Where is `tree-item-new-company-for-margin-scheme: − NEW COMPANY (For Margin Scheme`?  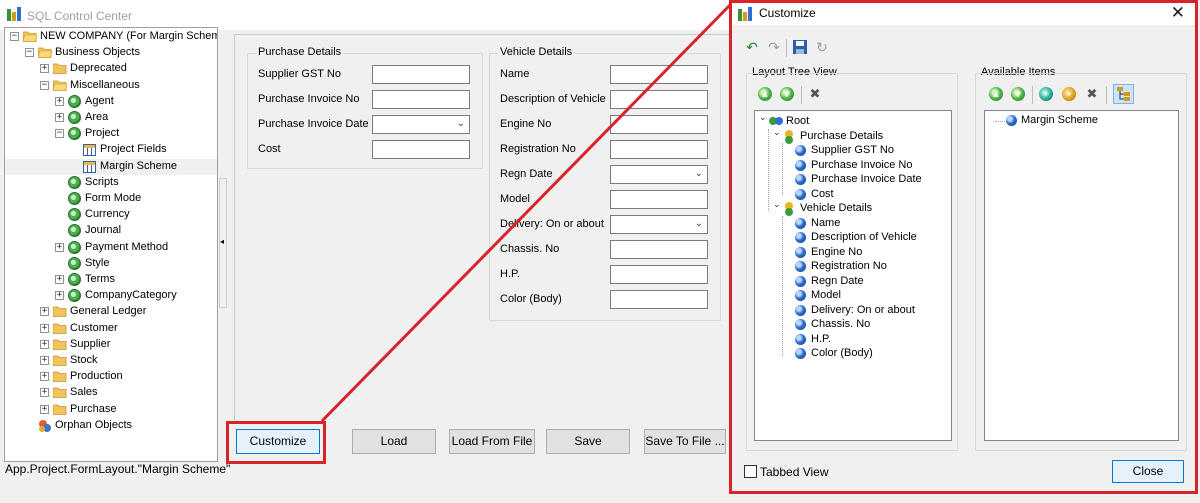
tree-item-new-company-for-margin-scheme: − NEW COMPANY (For Margin Scheme is located at coordinates (111, 37).